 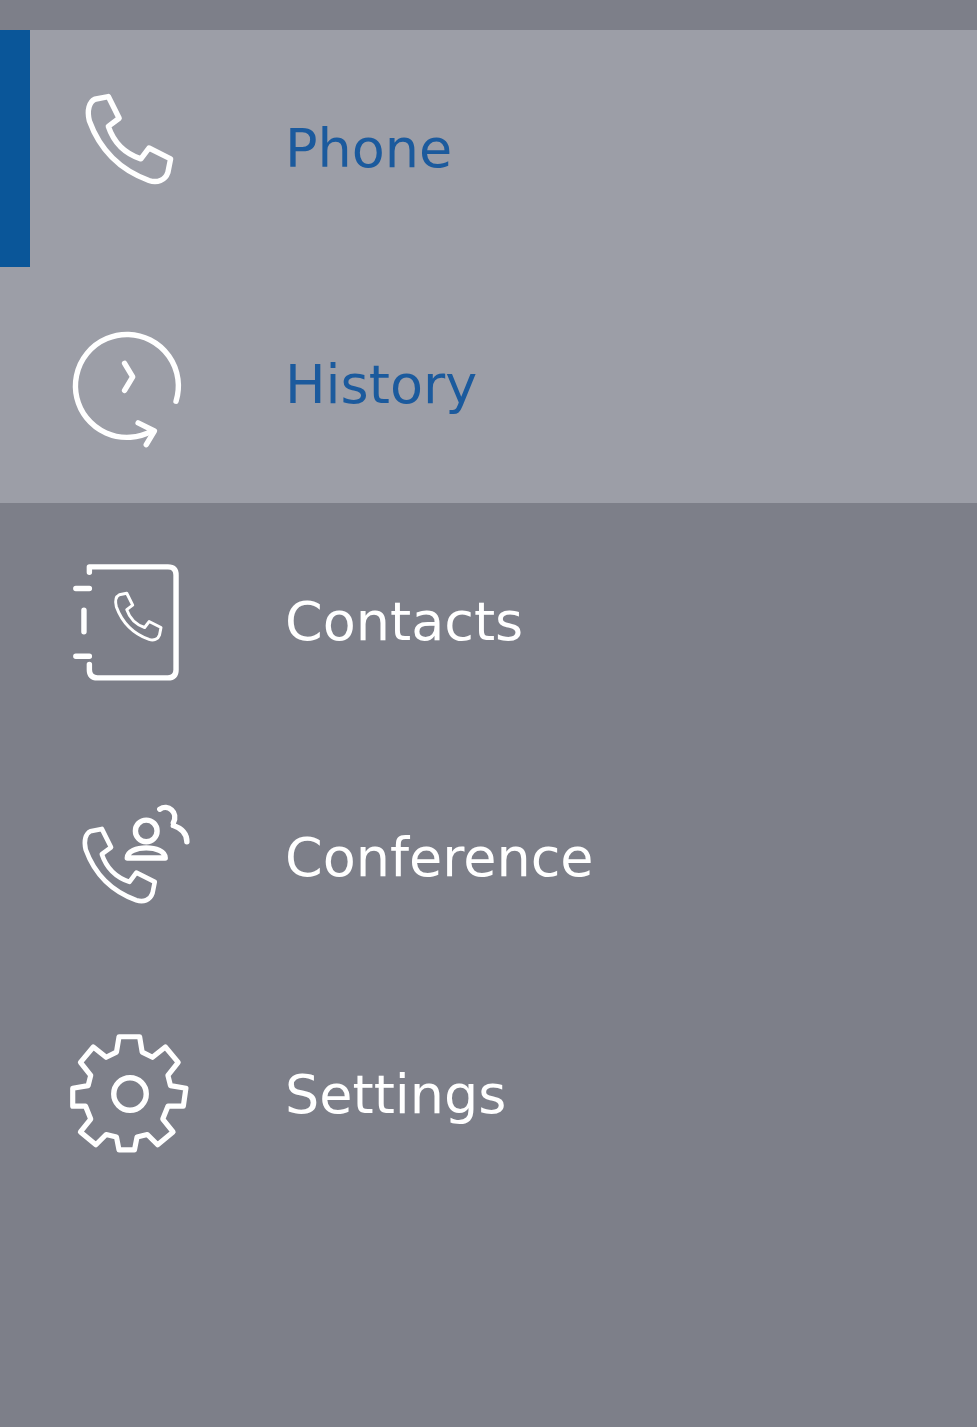 I want to click on nav-label: Settings, so click(x=396, y=1094).